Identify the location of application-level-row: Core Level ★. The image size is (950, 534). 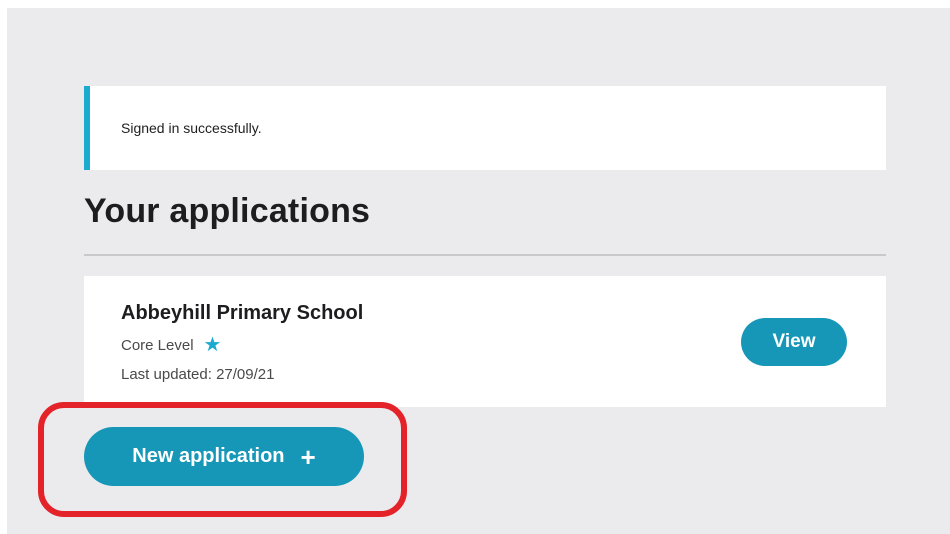
(171, 345).